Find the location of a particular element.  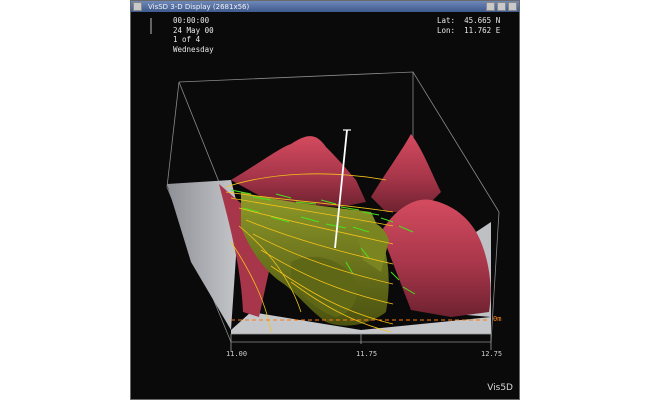

x-tick-label: 12.75 is located at coordinates (492, 354).